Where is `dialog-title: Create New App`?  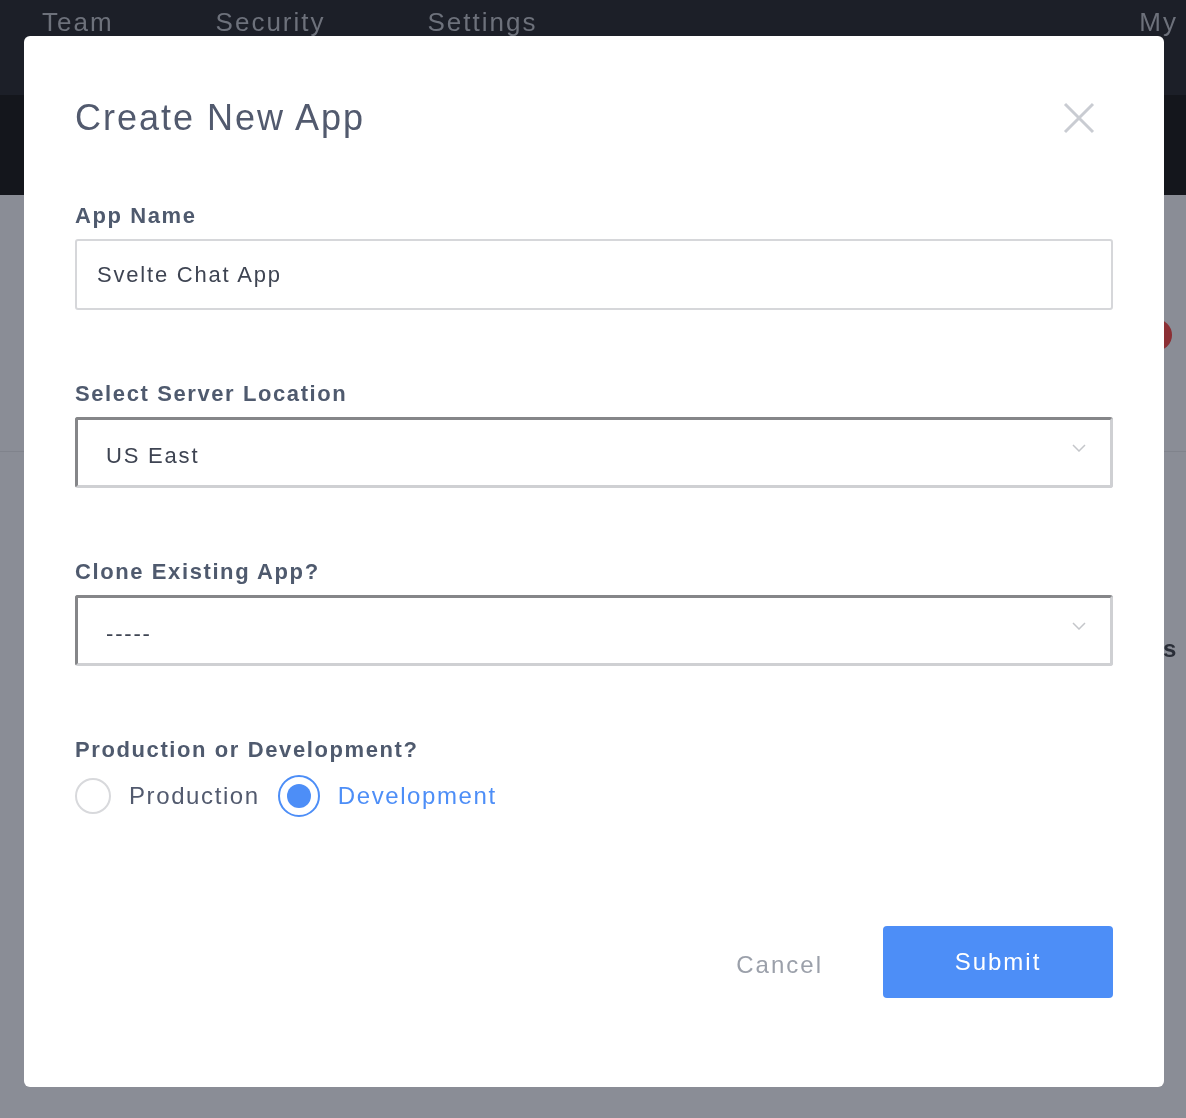
dialog-title: Create New App is located at coordinates (220, 118).